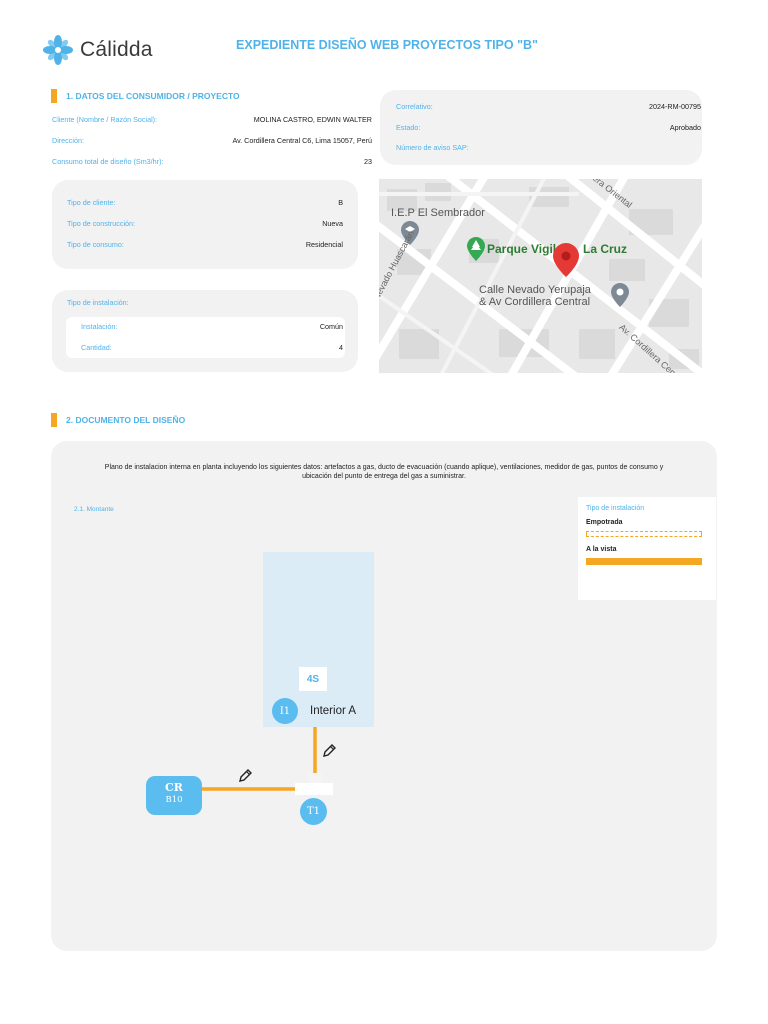 The height and width of the screenshot is (1024, 768). Describe the element at coordinates (105, 119) in the screenshot. I see `client-label: Cliente (Nombre / Razón Social):` at that location.